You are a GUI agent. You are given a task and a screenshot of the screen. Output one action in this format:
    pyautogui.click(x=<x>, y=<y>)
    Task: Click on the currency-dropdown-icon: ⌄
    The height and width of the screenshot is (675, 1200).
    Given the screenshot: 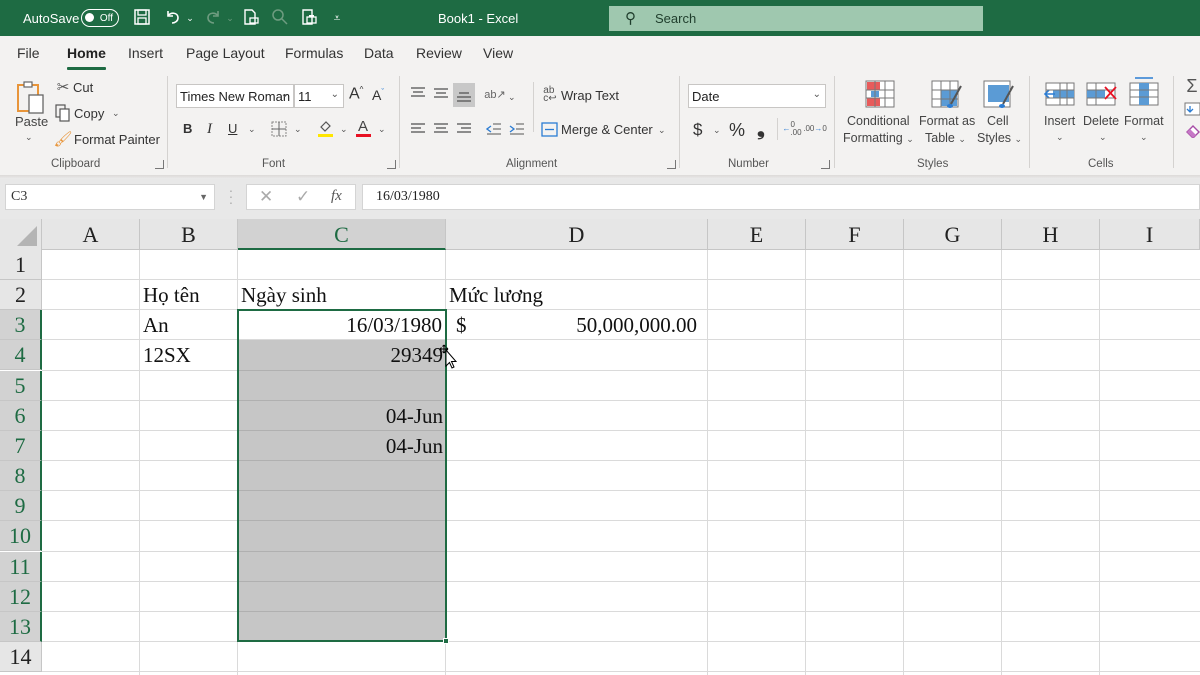 What is the action you would take?
    pyautogui.click(x=717, y=130)
    